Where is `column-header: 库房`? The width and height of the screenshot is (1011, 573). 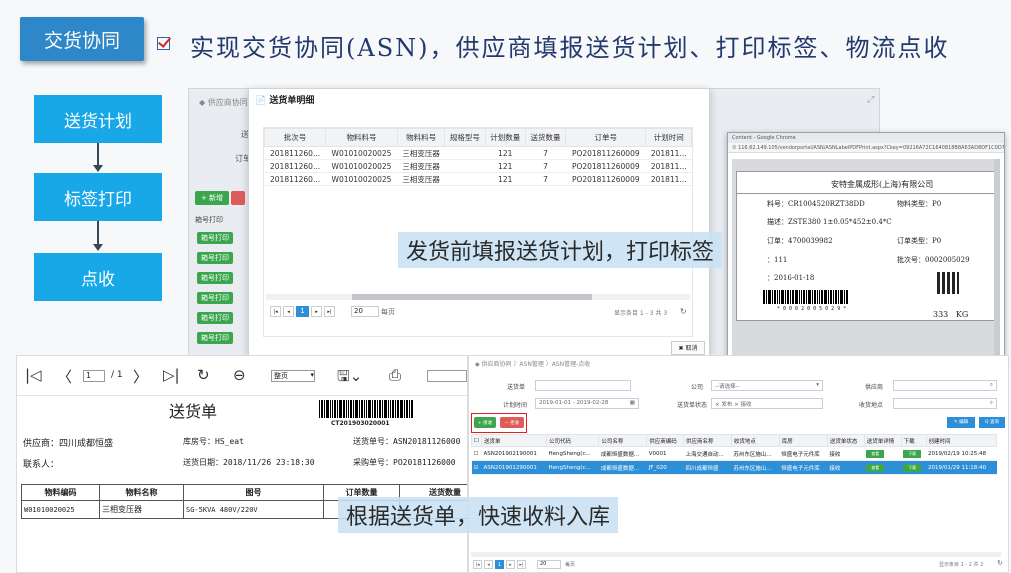
column-header: 库房 is located at coordinates (803, 440).